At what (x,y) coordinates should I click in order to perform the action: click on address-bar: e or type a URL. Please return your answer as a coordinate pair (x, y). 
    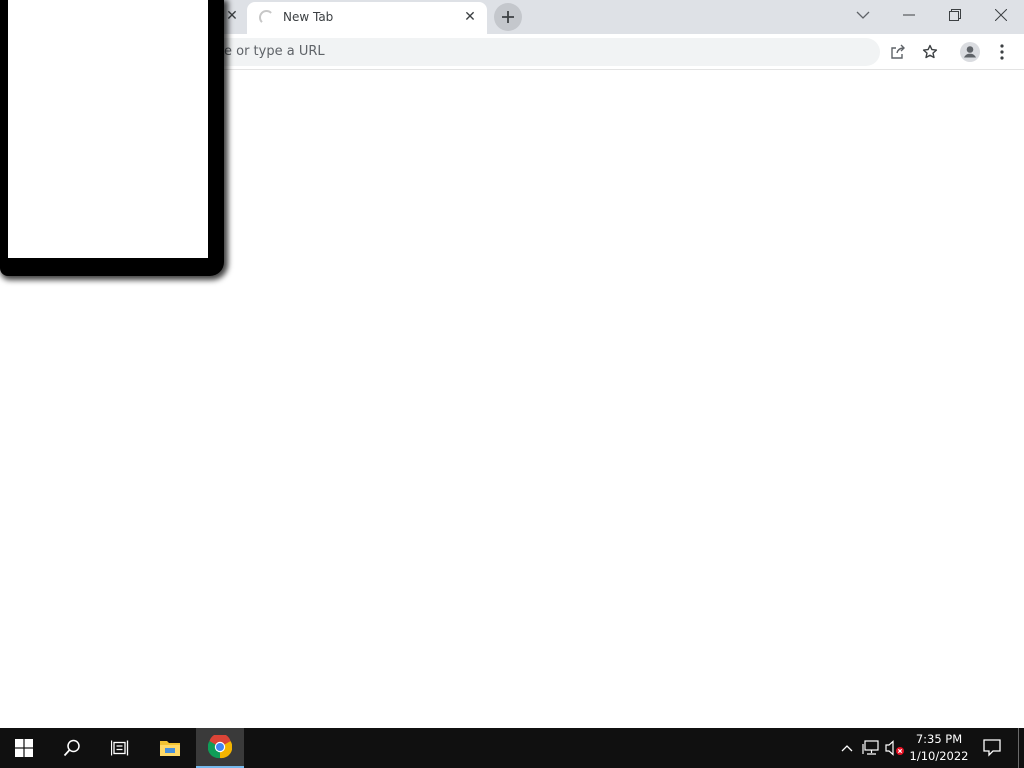
    Looking at the image, I should click on (500, 52).